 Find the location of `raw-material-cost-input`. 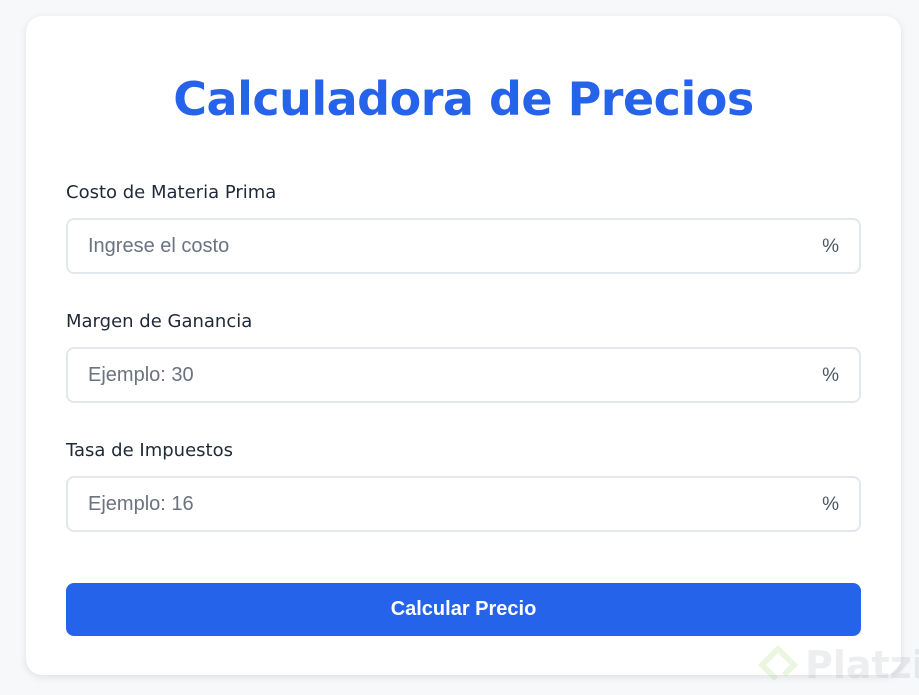

raw-material-cost-input is located at coordinates (438, 246).